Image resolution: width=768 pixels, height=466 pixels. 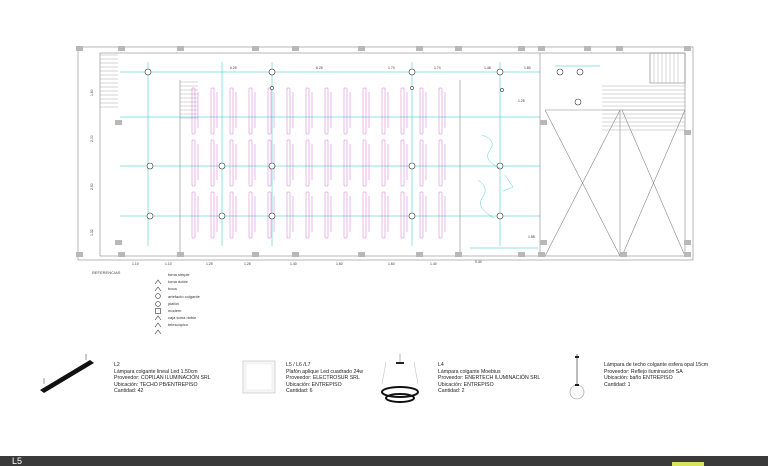 I want to click on dimension-label: 2.50, so click(x=92, y=186).